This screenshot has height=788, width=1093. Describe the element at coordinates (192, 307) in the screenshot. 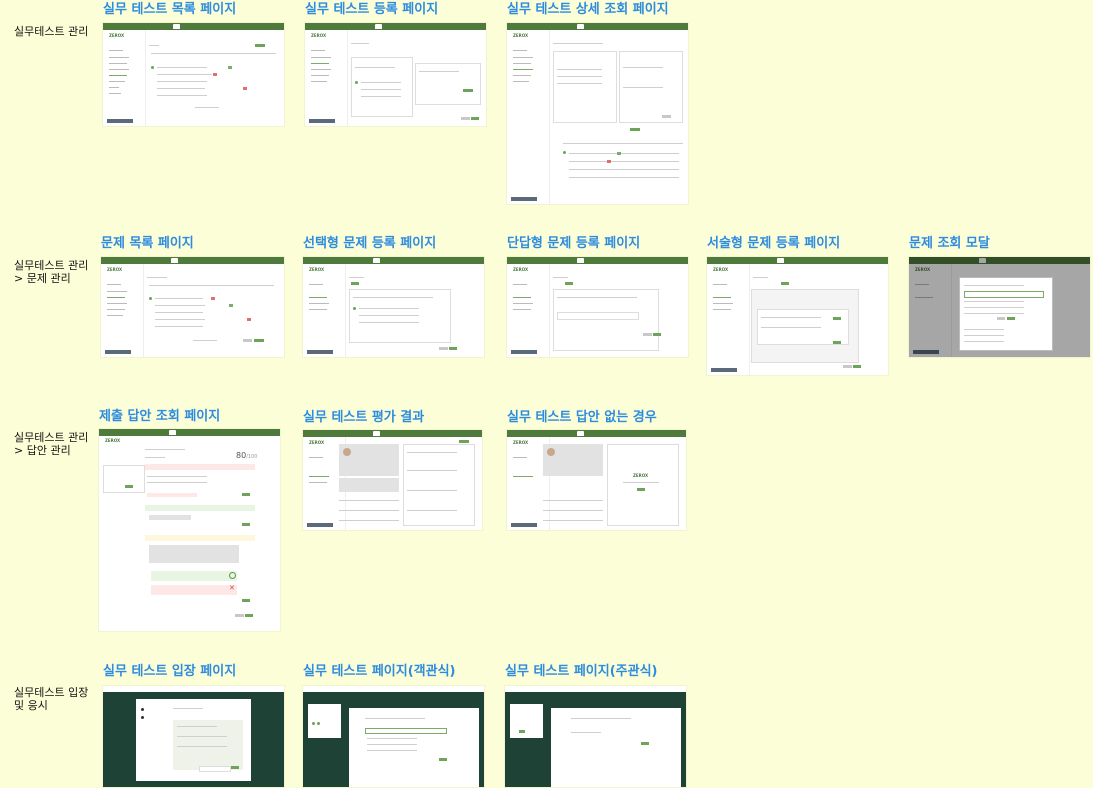

I see `thumb-question-list: ZEROX` at that location.